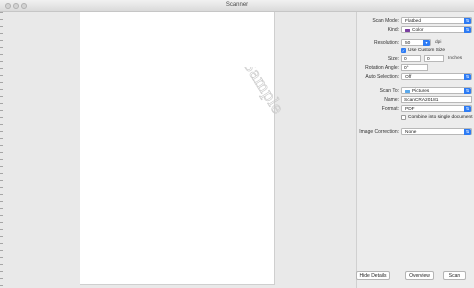 This screenshot has width=474, height=288. I want to click on size-width-field: 0, so click(411, 58).